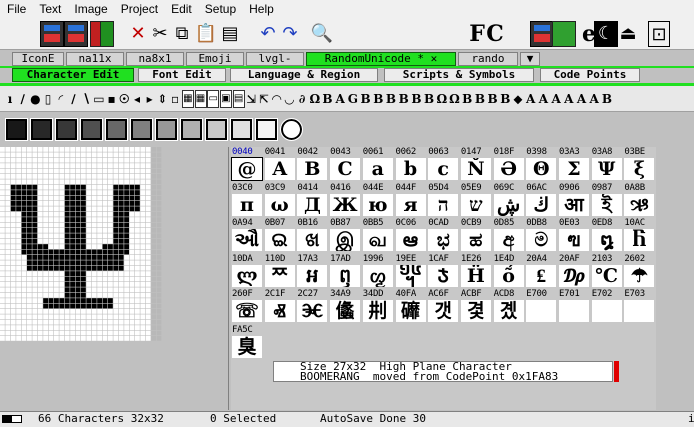  I want to click on char-cell: ACBF 겿, so click(476, 306).